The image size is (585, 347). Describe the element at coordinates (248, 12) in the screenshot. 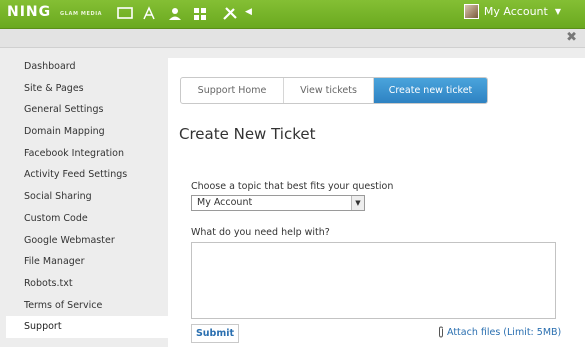

I see `collapse-arrow-icon: ◀` at that location.